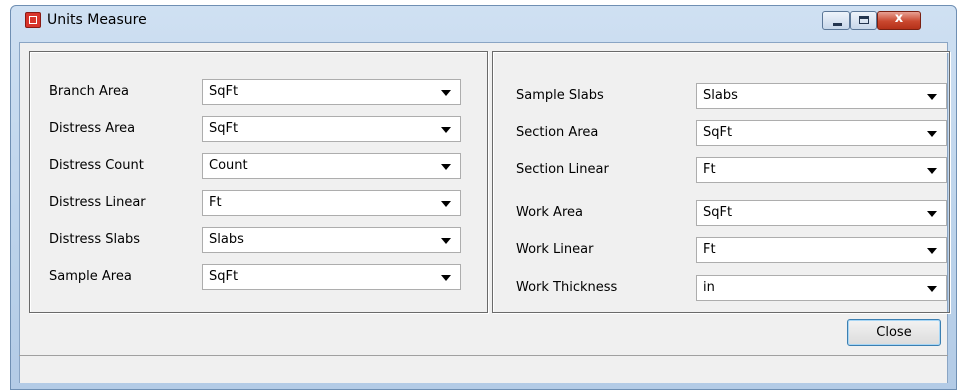 The image size is (959, 392). I want to click on distress-area-value: SqFt, so click(224, 128).